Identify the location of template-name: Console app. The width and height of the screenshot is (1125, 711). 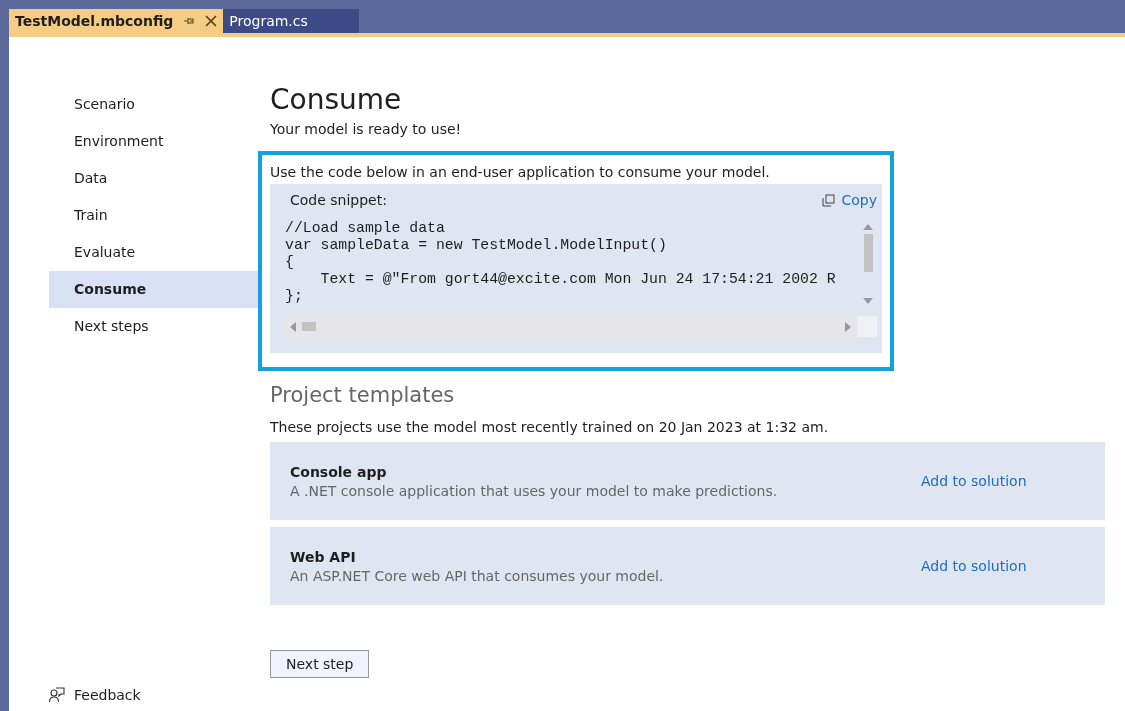
(339, 471).